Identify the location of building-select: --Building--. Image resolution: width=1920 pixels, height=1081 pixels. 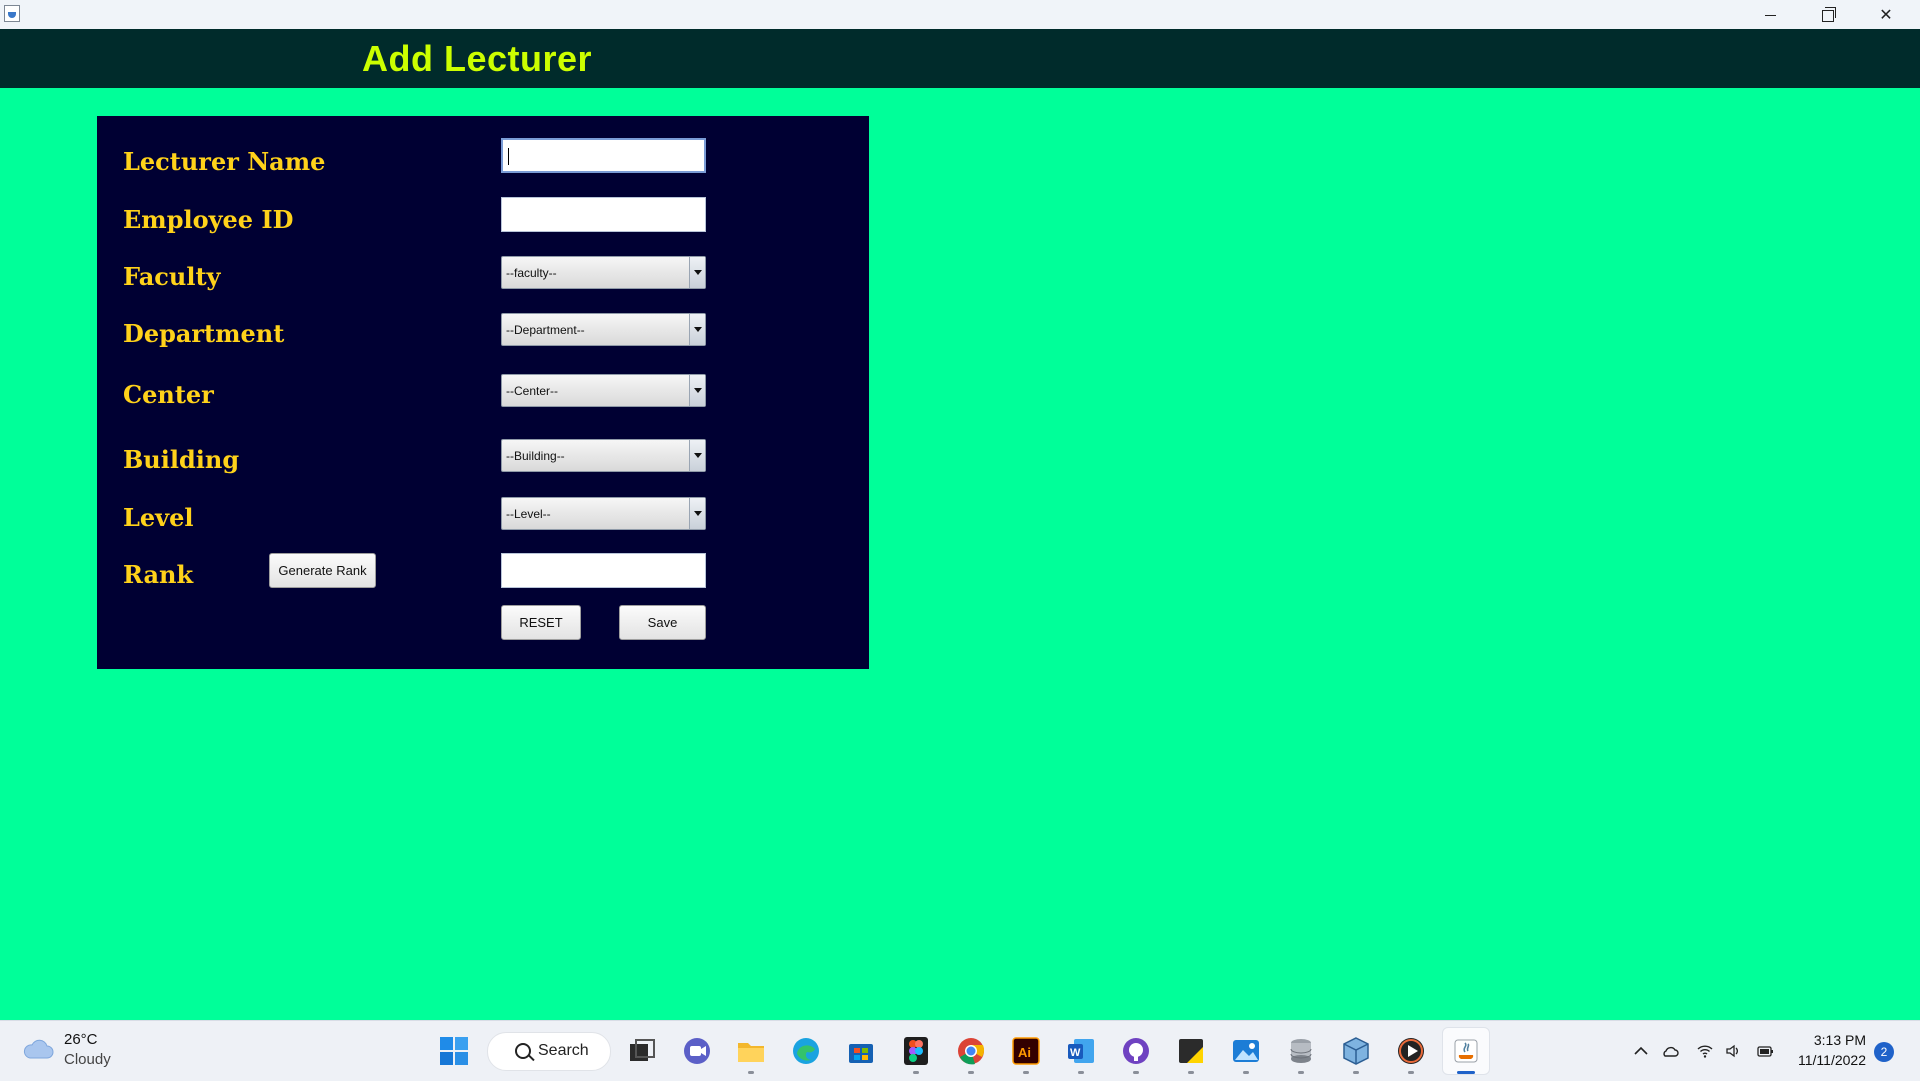
(603, 455).